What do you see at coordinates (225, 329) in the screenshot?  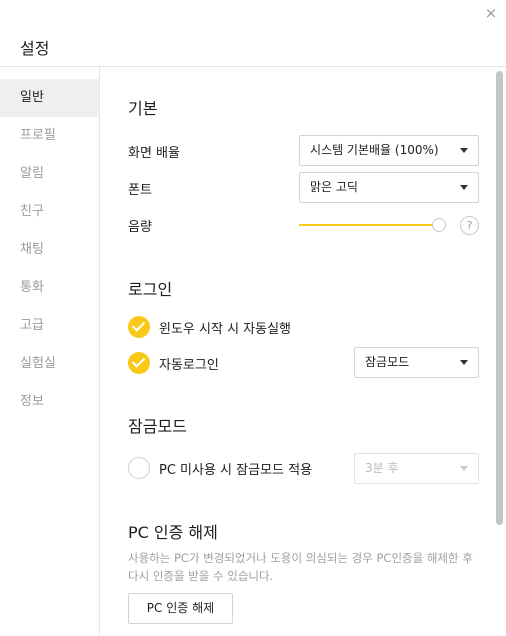 I see `autostart-label: 윈도우 시작 시 자동실행` at bounding box center [225, 329].